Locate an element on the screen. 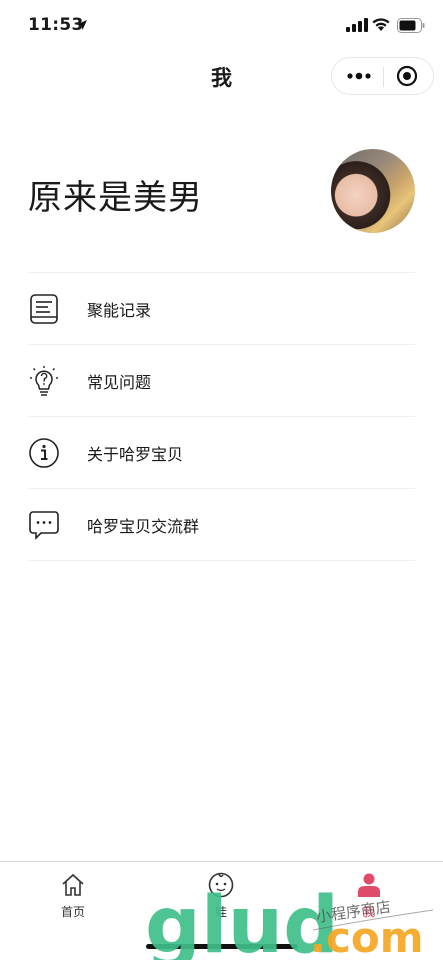 The height and width of the screenshot is (961, 443). wifi-icon is located at coordinates (381, 24).